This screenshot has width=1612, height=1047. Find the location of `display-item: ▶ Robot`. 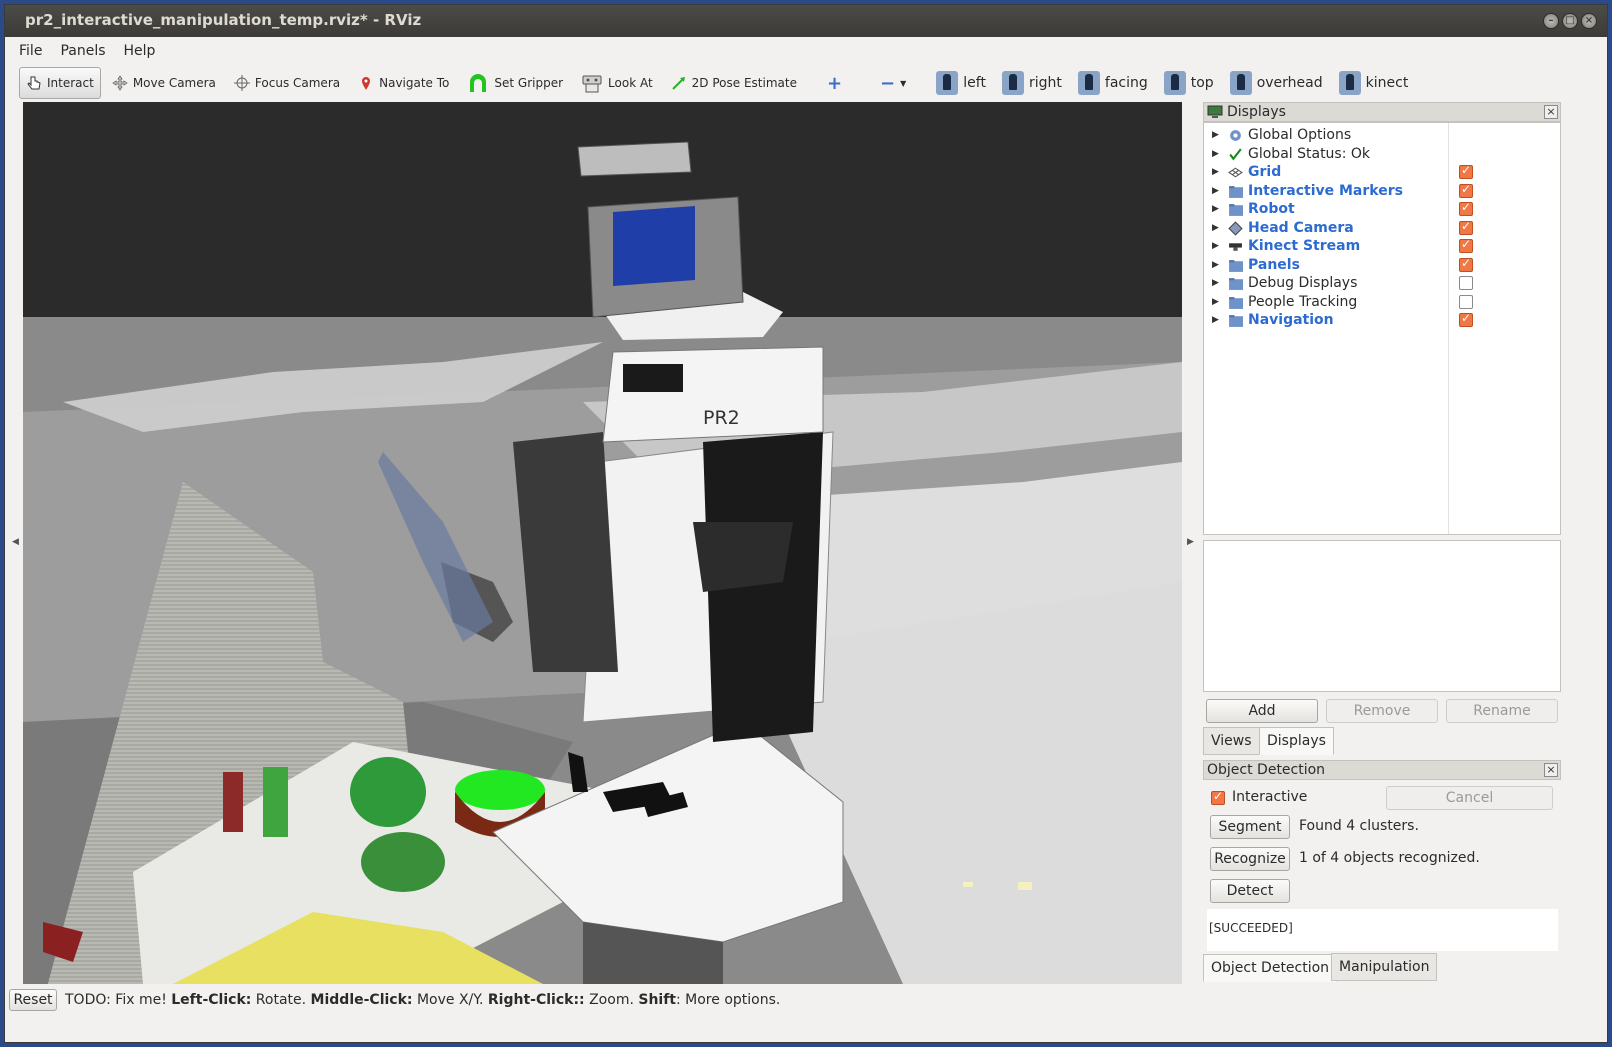

display-item: ▶ Robot is located at coordinates (1382, 209).